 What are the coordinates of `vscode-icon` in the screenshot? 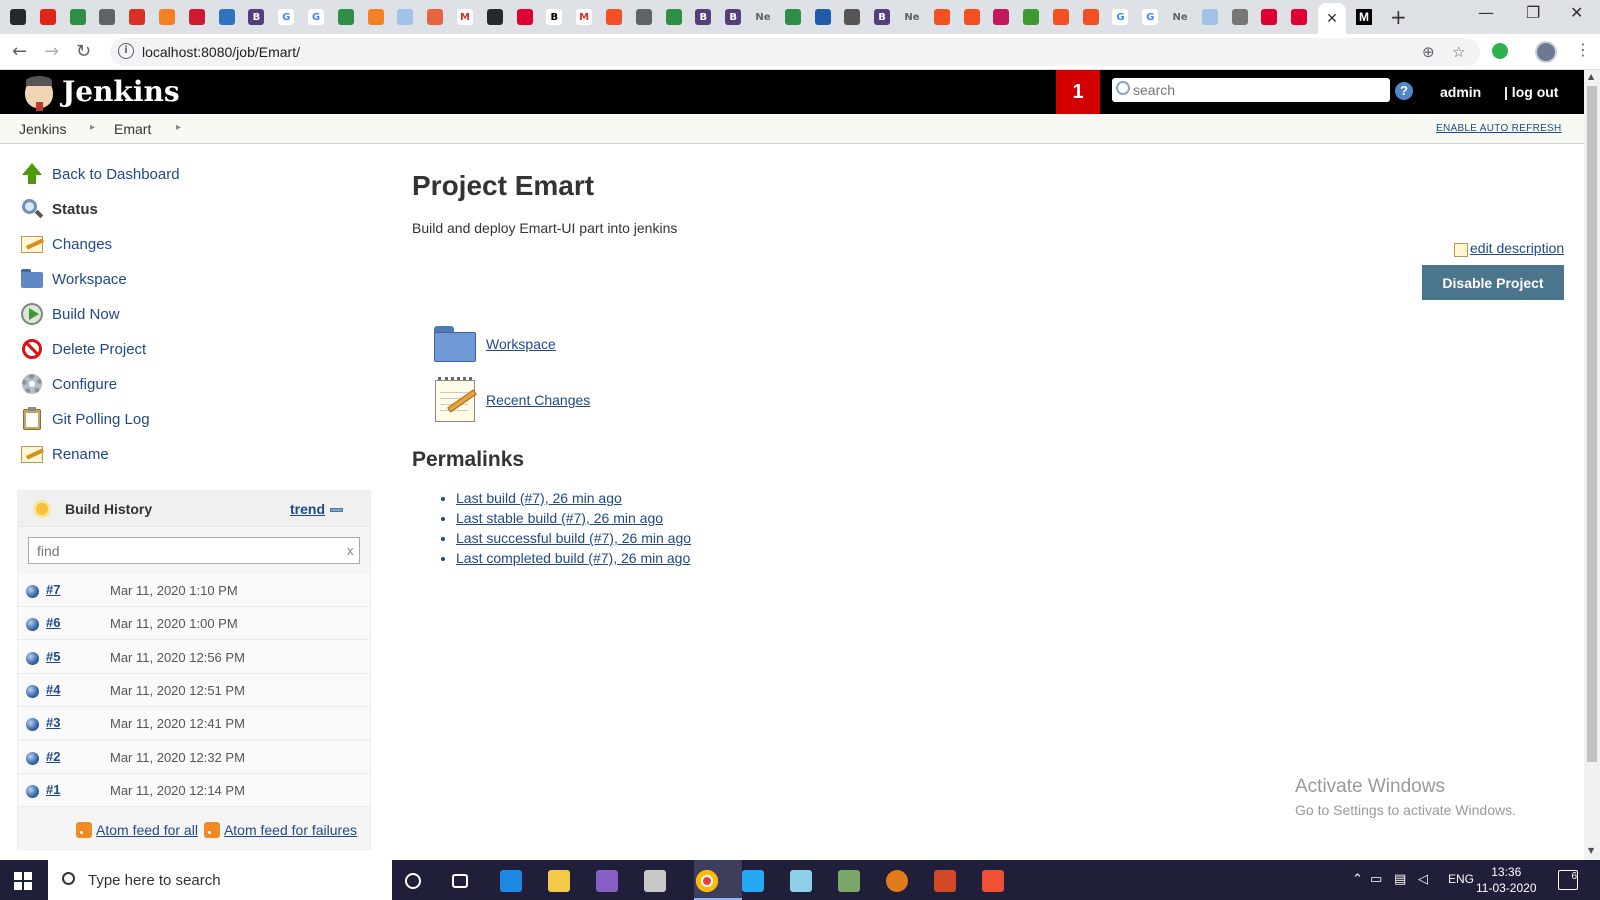 It's located at (753, 881).